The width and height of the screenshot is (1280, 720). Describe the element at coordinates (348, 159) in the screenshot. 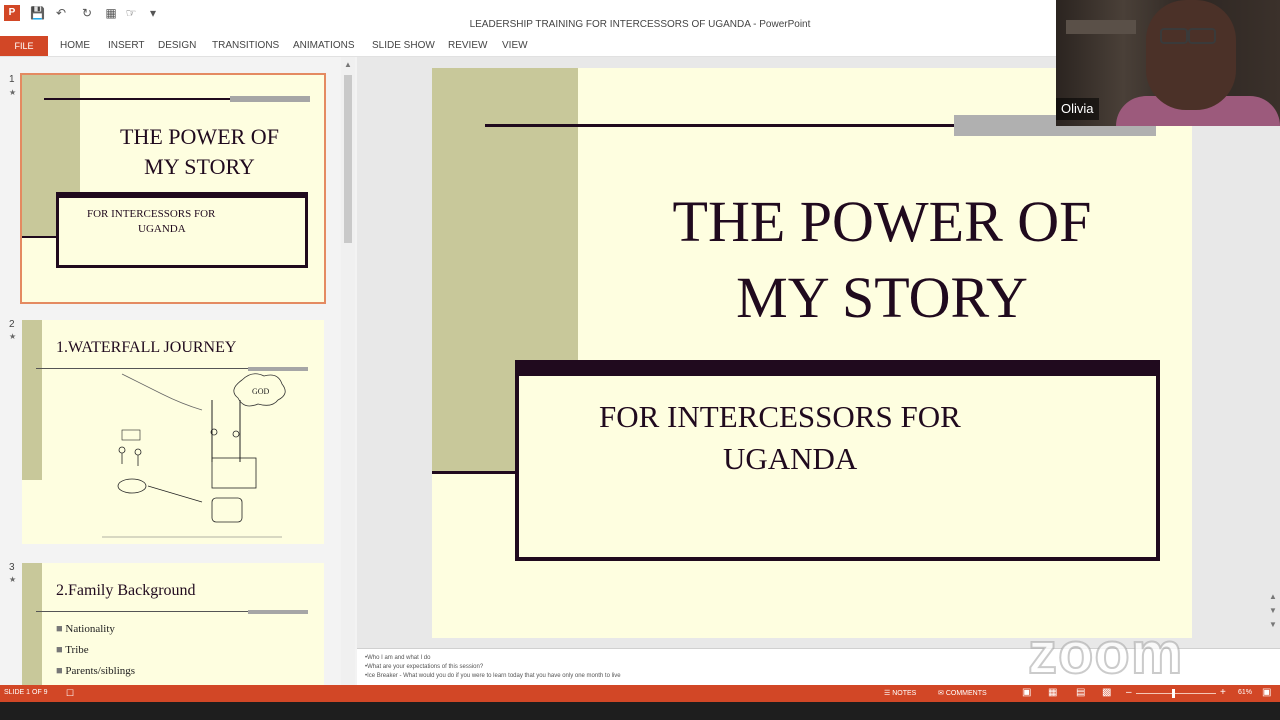

I see `thumbnails-scroll-thumb` at that location.